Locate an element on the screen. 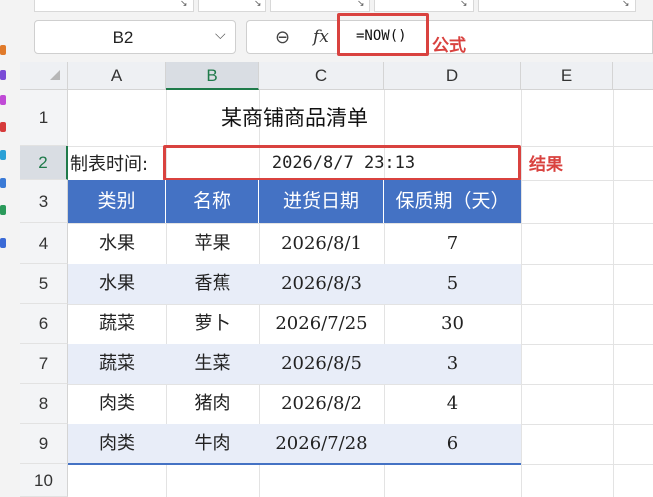  result-annotation: 结果 is located at coordinates (546, 165).